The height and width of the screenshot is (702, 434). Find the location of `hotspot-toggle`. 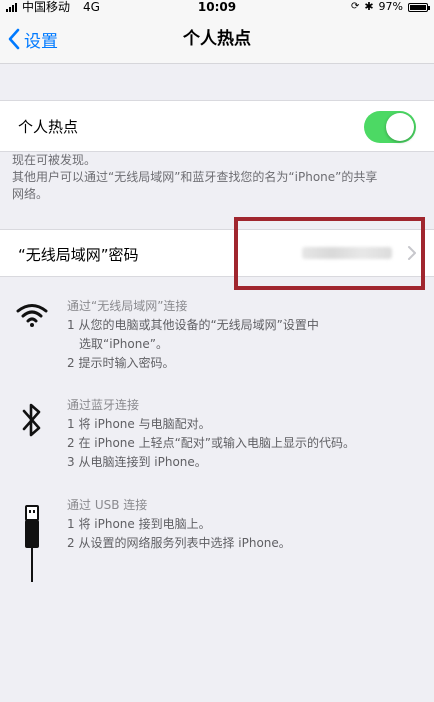

hotspot-toggle is located at coordinates (390, 127).